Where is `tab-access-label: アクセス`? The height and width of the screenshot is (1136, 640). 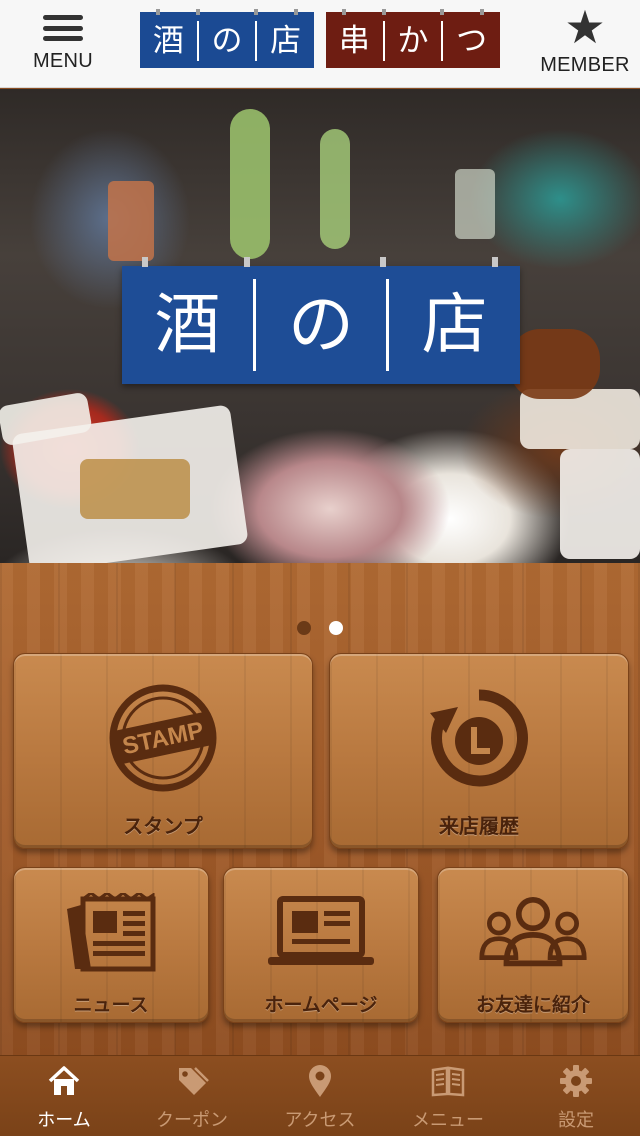
tab-access-label: アクセス is located at coordinates (320, 1120).